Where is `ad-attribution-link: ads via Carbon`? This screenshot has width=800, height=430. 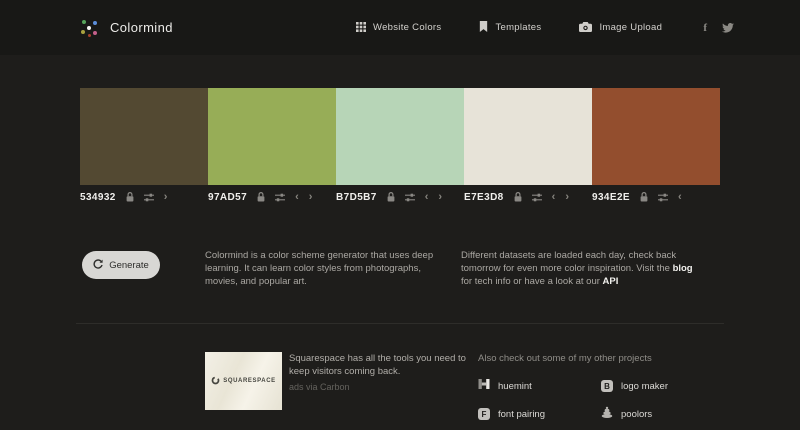
ad-attribution-link: ads via Carbon is located at coordinates (380, 387).